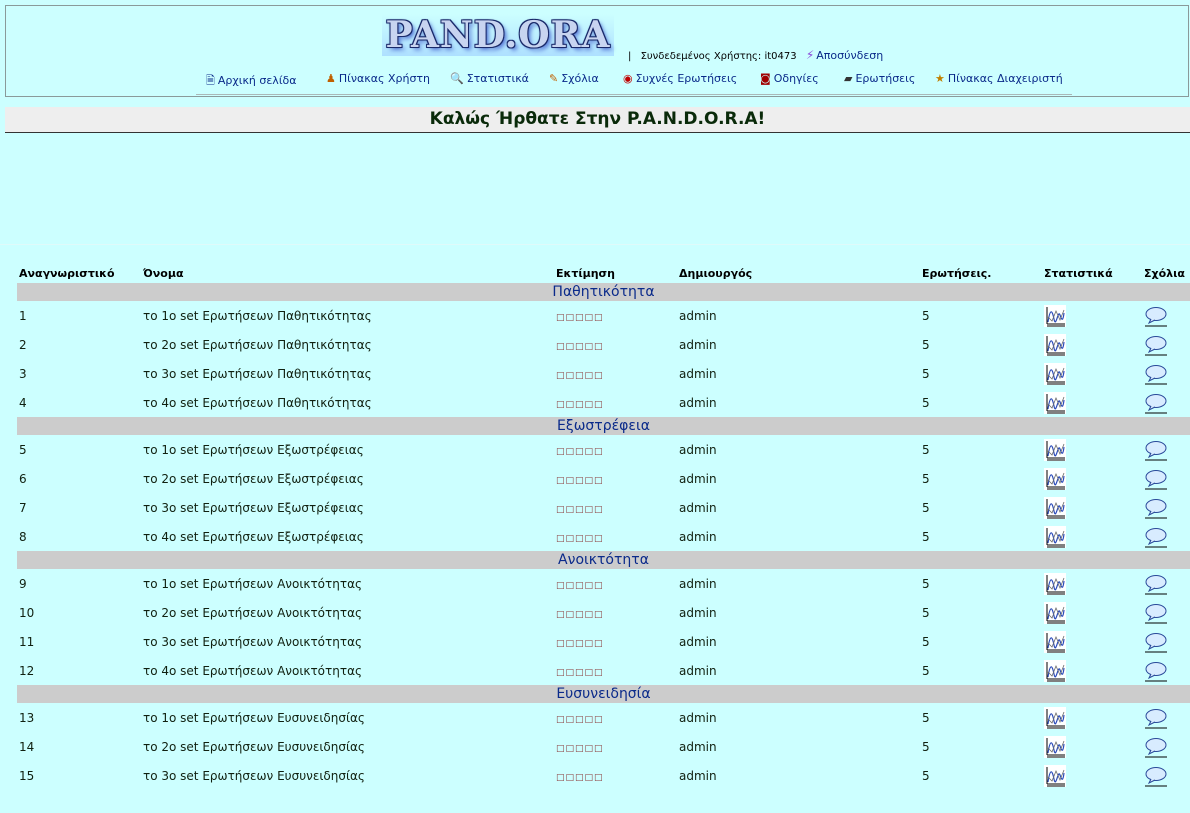 The height and width of the screenshot is (813, 1190). I want to click on nav-home: 🗎 Αρχική σελίδα, so click(251, 81).